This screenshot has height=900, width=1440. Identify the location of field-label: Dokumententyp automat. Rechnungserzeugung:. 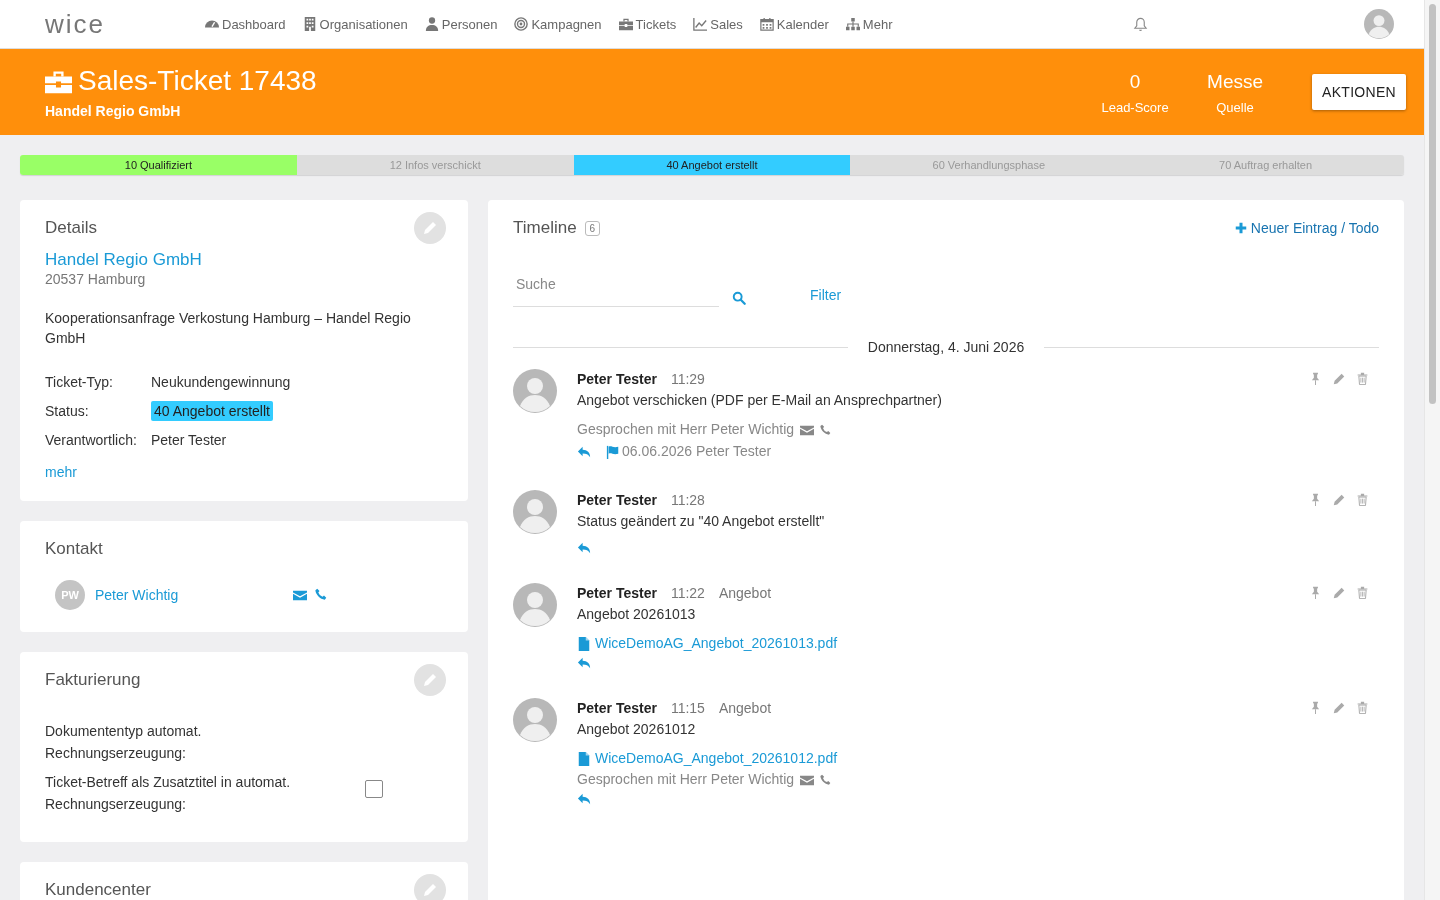
(124, 742).